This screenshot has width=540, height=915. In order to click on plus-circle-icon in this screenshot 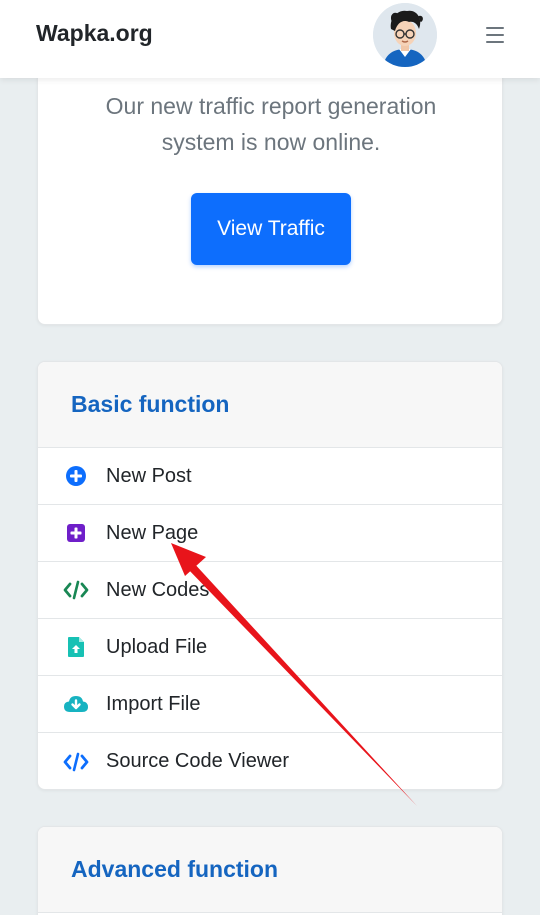, I will do `click(76, 476)`.